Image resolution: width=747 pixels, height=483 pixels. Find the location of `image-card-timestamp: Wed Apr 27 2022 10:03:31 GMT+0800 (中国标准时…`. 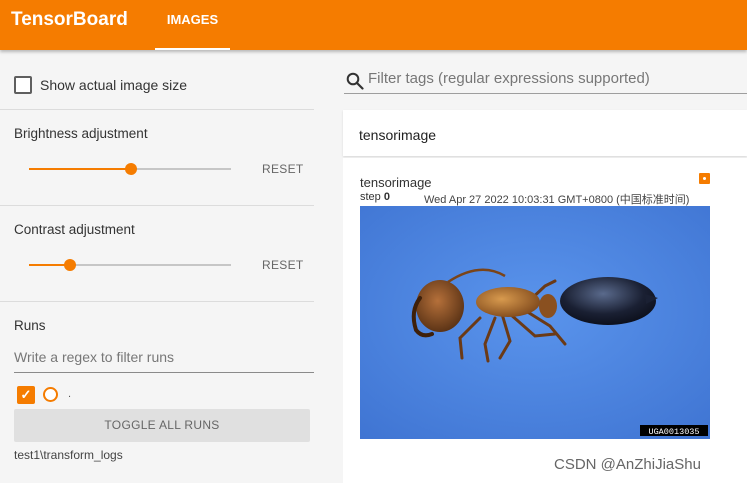

image-card-timestamp: Wed Apr 27 2022 10:03:31 GMT+0800 (中国标准时… is located at coordinates (557, 200).